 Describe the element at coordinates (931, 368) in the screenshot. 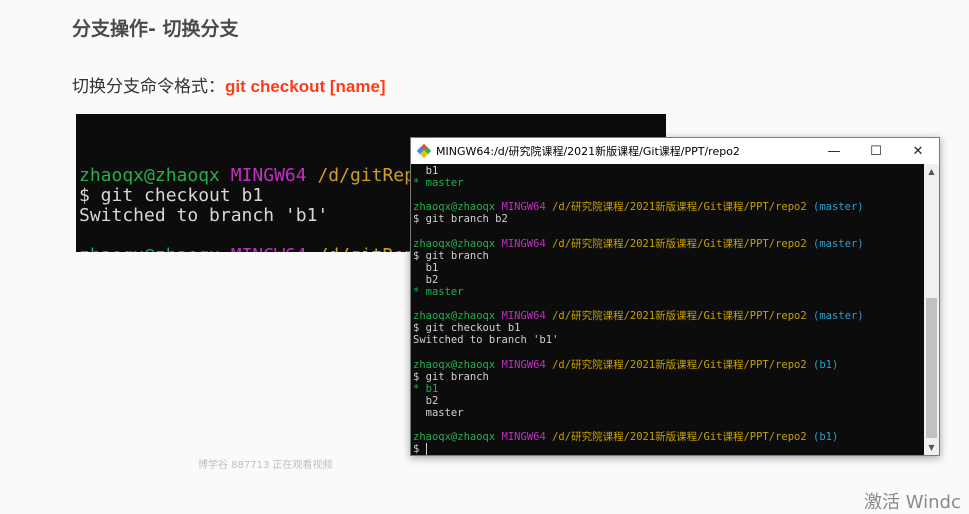

I see `scrollbar-thumb` at that location.